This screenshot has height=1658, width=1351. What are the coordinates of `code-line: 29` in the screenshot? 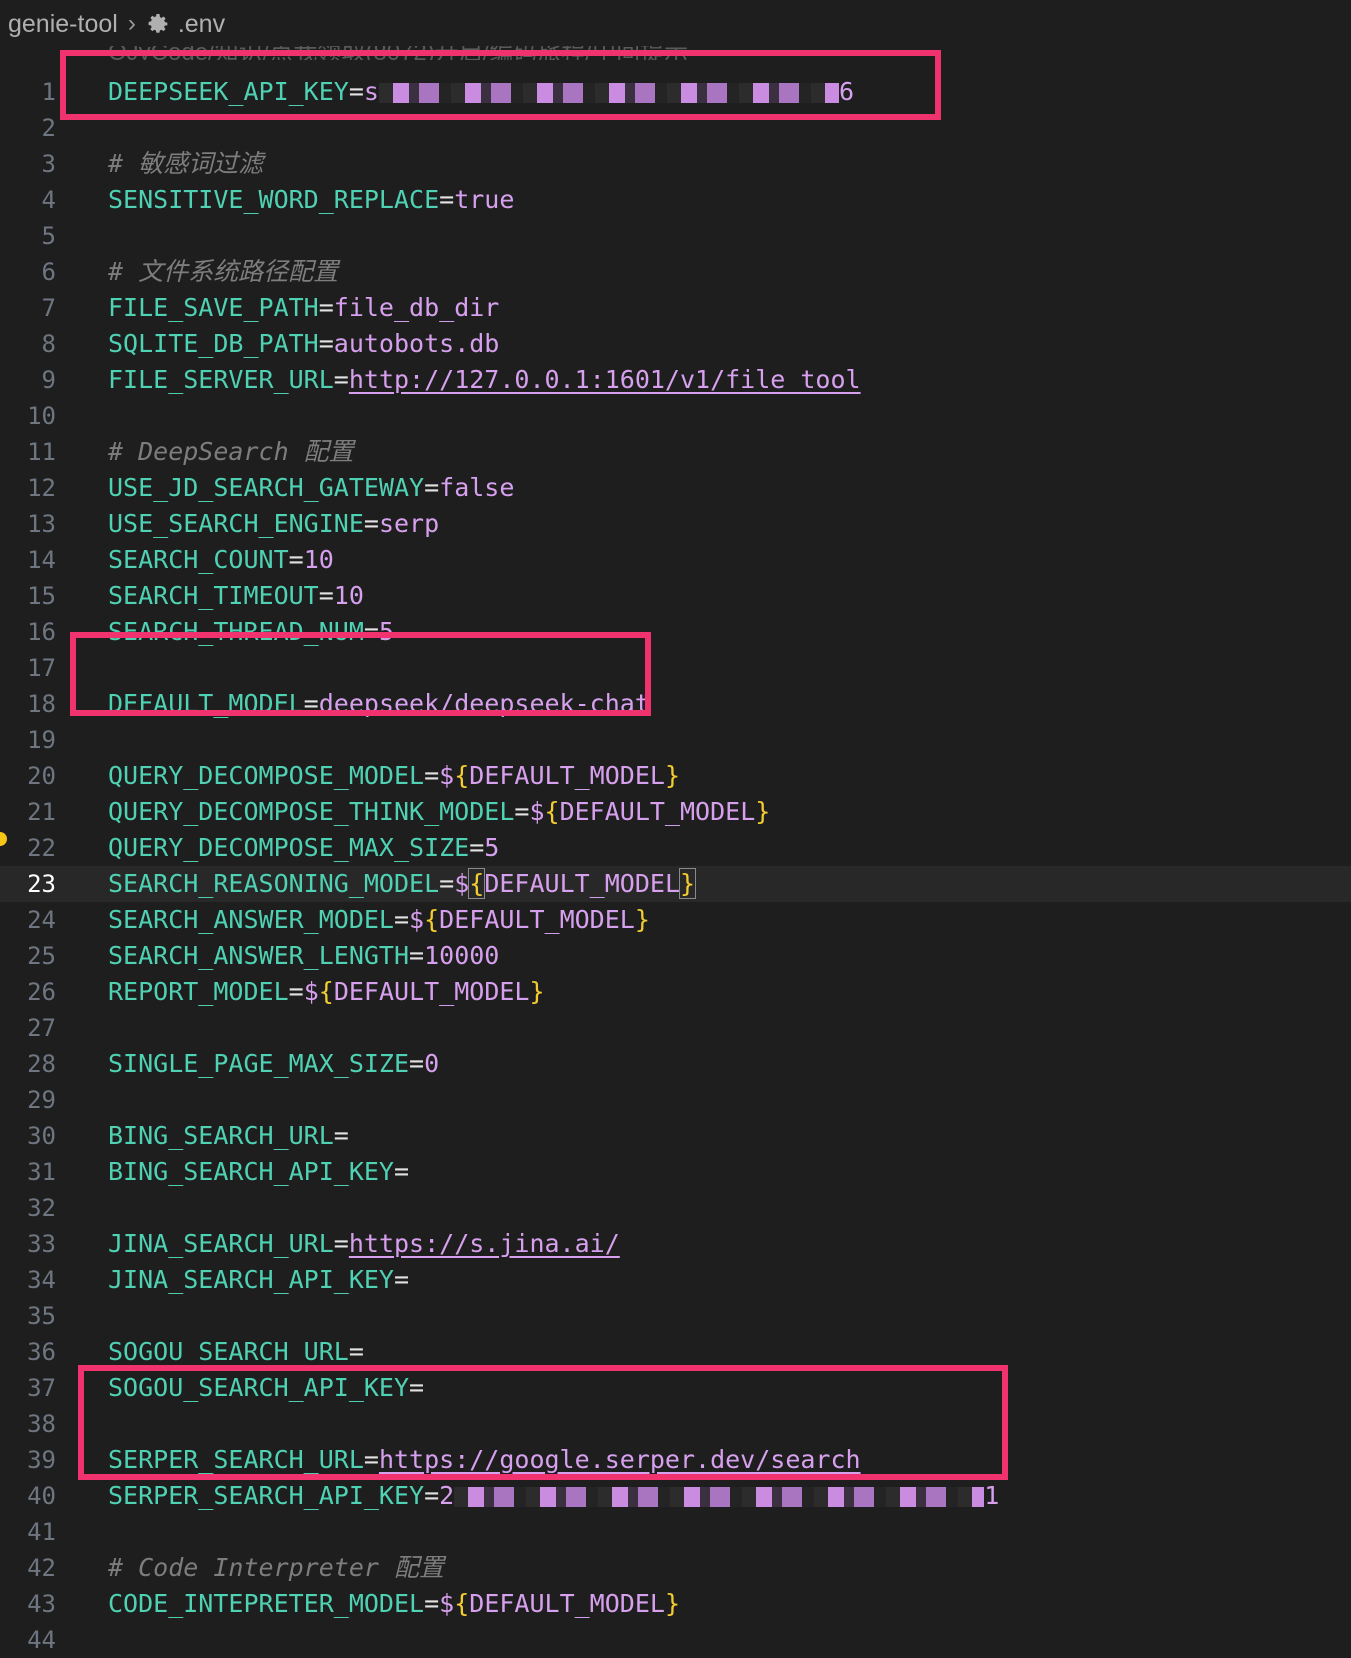 It's located at (675, 1100).